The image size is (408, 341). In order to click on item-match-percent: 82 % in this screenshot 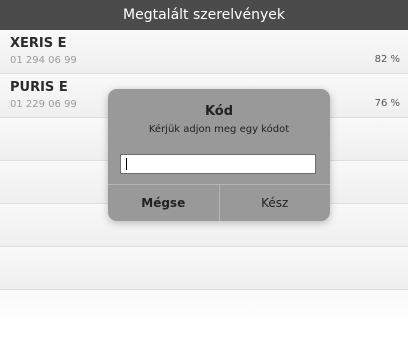, I will do `click(387, 59)`.